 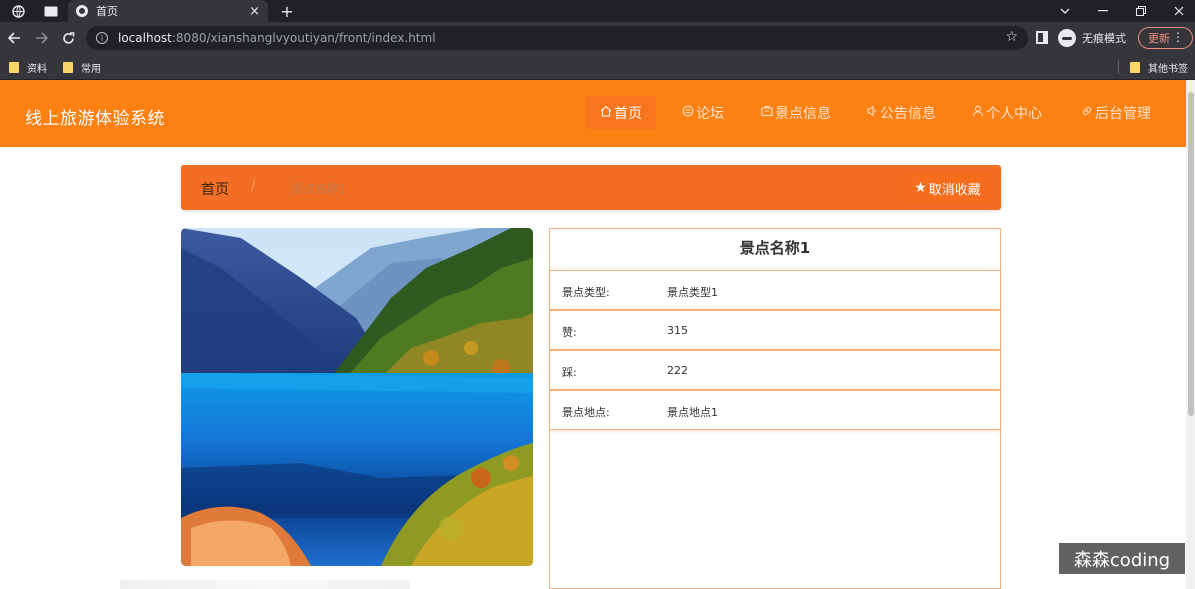 What do you see at coordinates (978, 113) in the screenshot?
I see `user-icon` at bounding box center [978, 113].